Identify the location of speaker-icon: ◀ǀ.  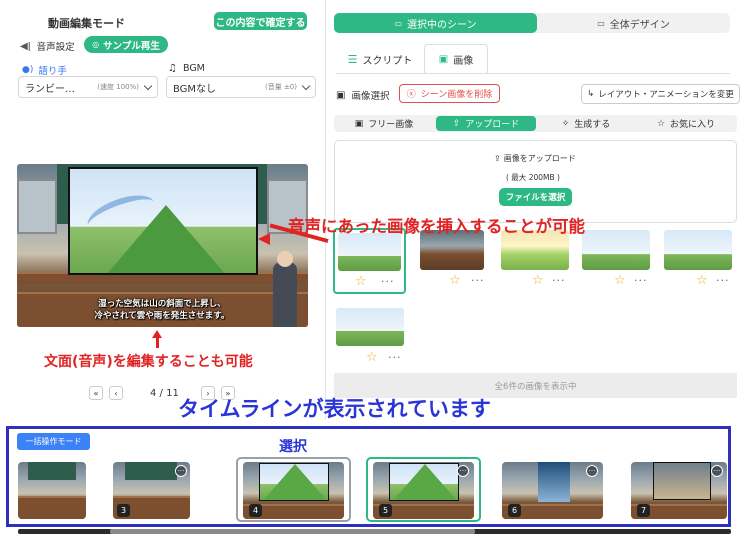
(25, 46).